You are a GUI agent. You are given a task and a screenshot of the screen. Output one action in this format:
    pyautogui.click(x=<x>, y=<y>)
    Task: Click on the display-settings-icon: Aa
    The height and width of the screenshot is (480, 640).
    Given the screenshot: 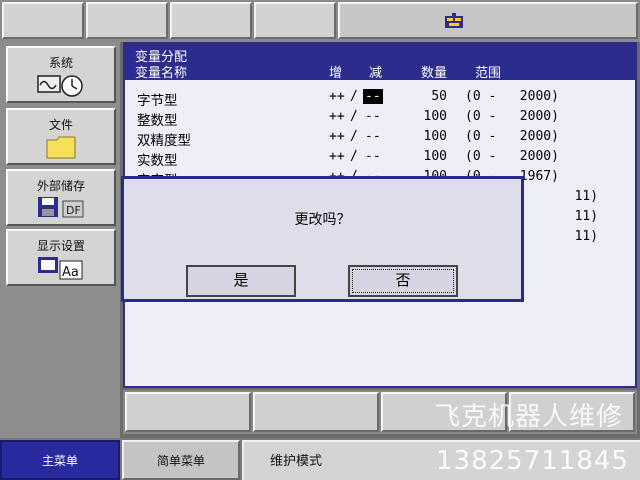 What is the action you would take?
    pyautogui.click(x=61, y=268)
    